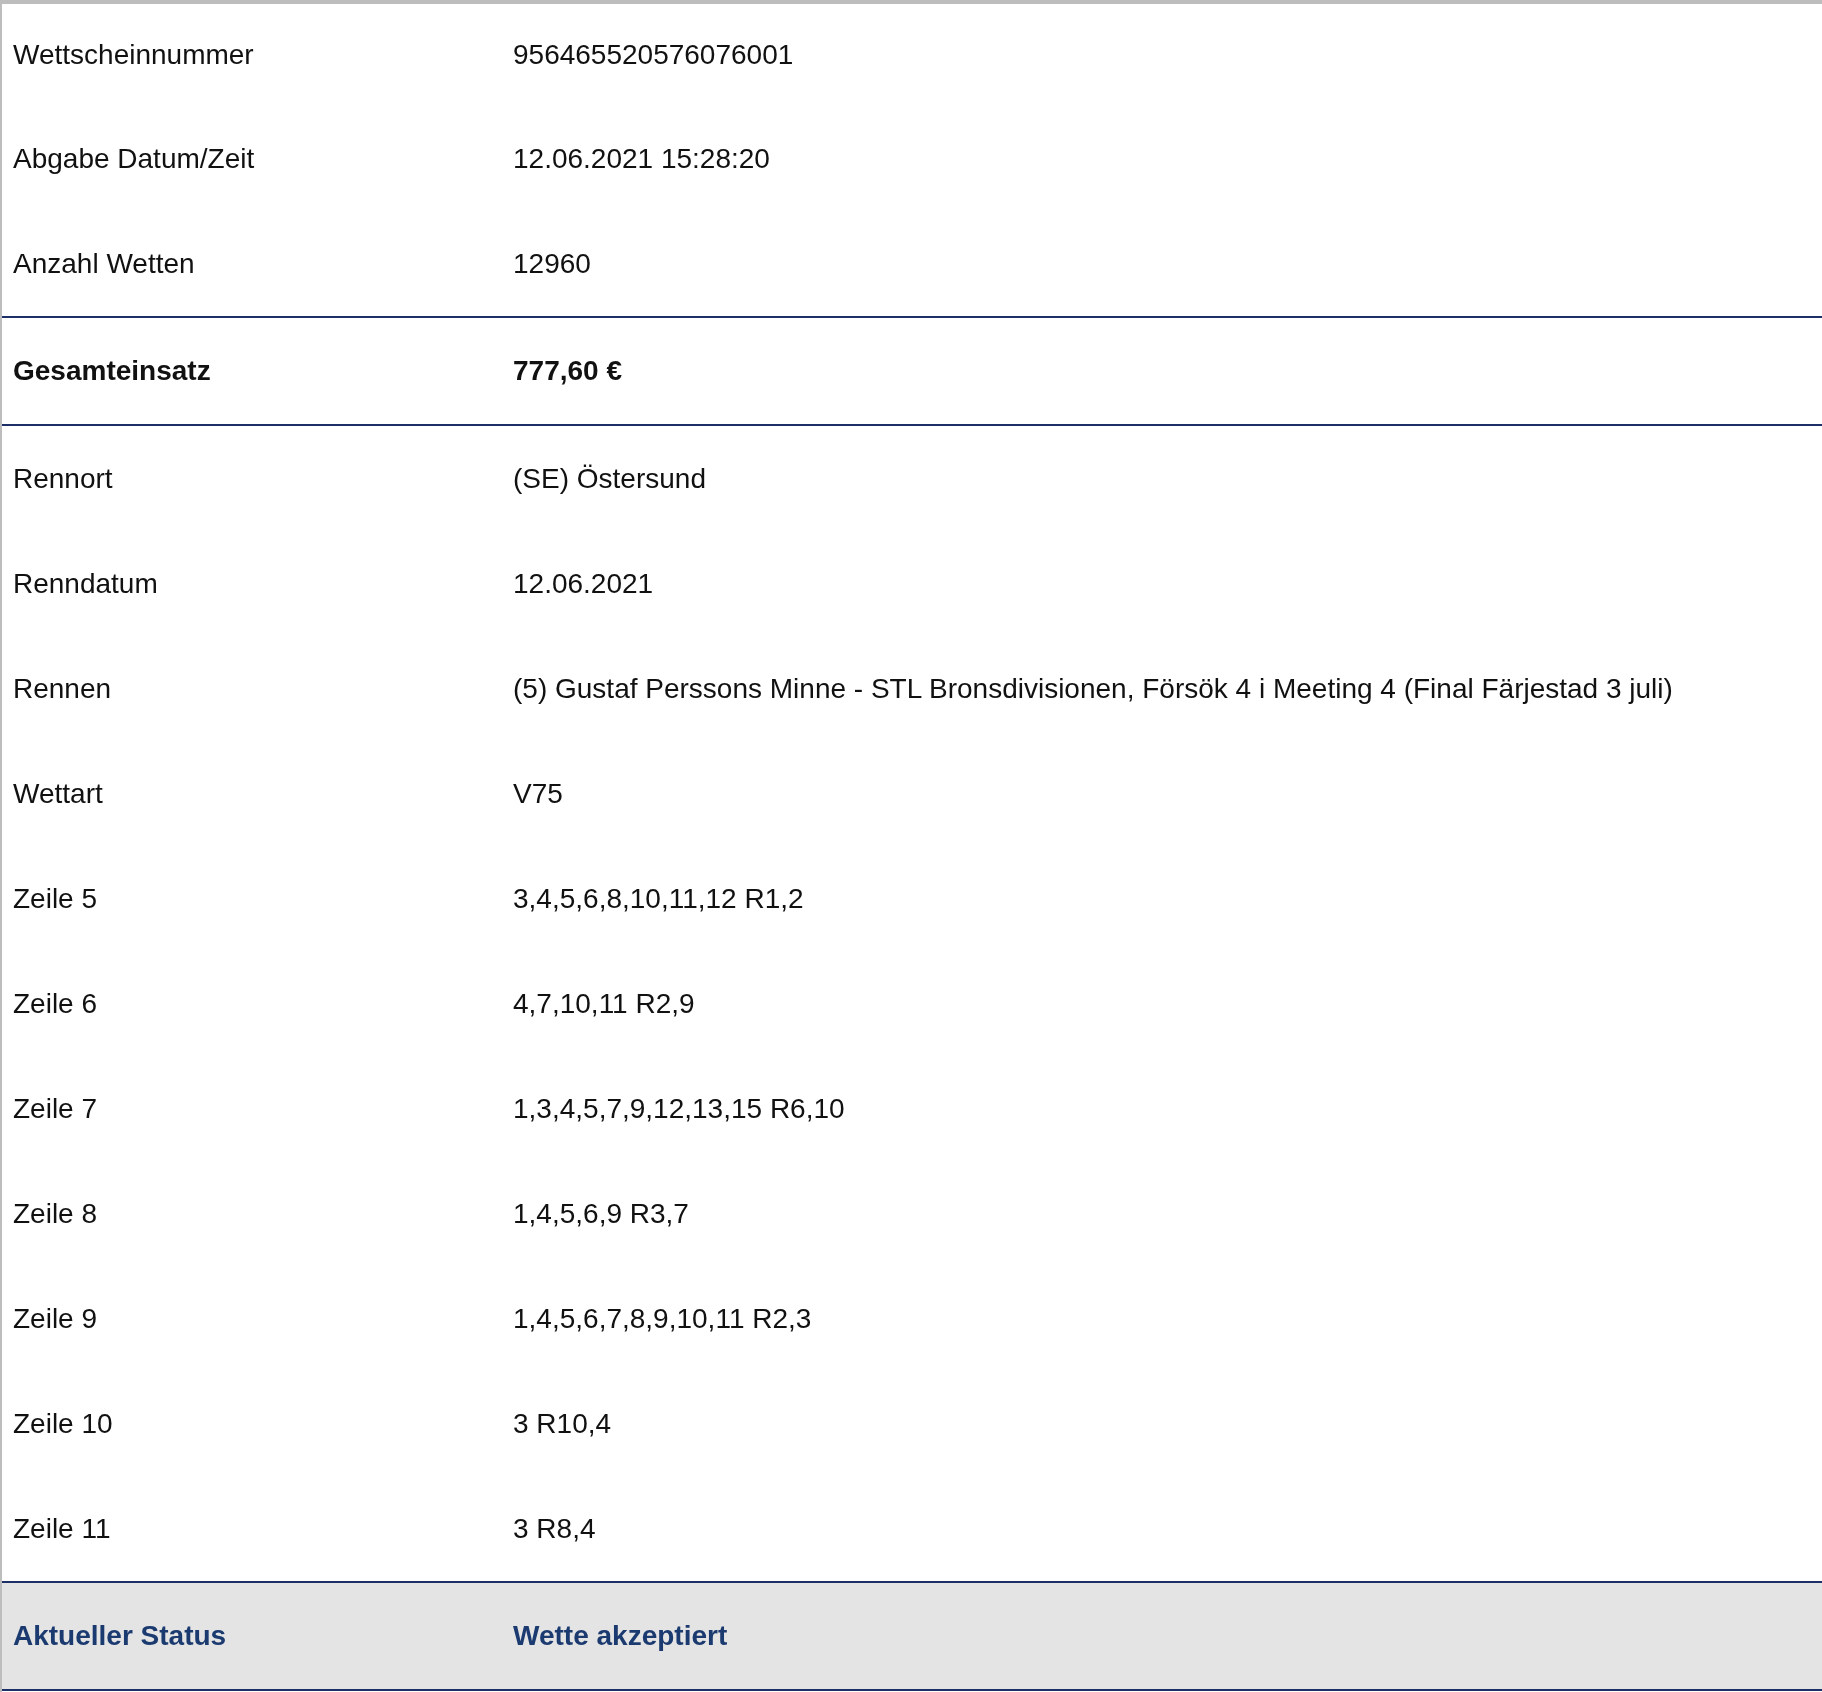  I want to click on row-label: Abgabe Datum/Zeit, so click(134, 158).